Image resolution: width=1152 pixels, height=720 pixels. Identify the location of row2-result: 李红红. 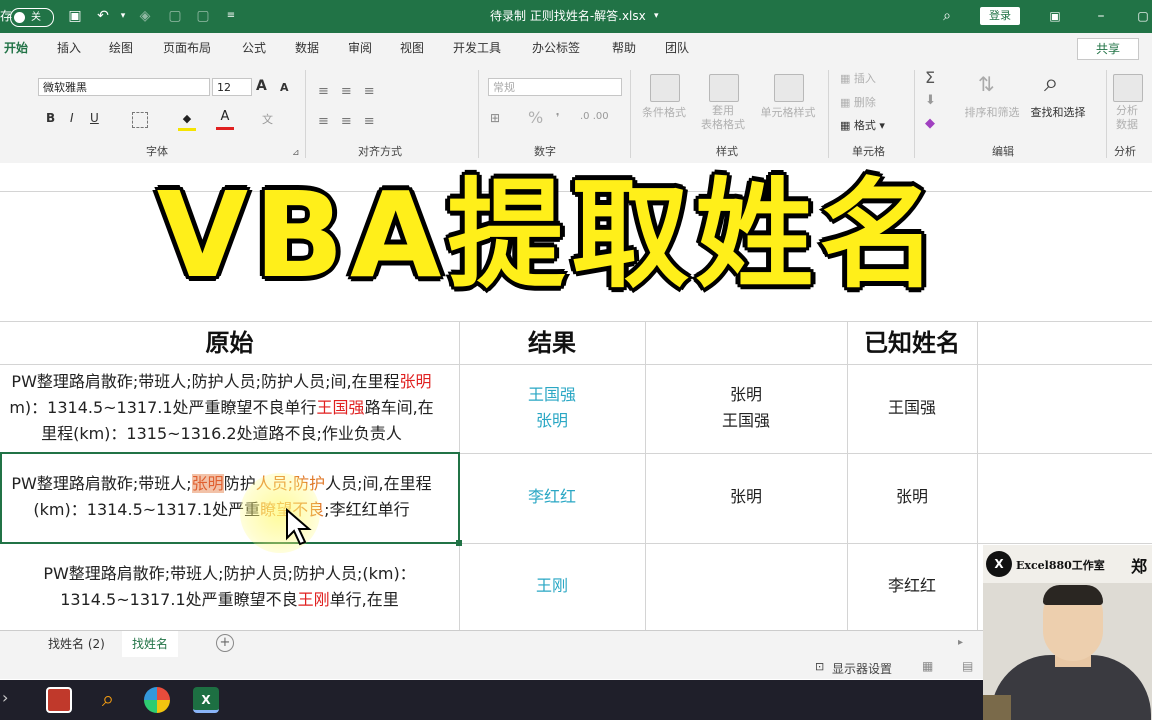
(552, 497).